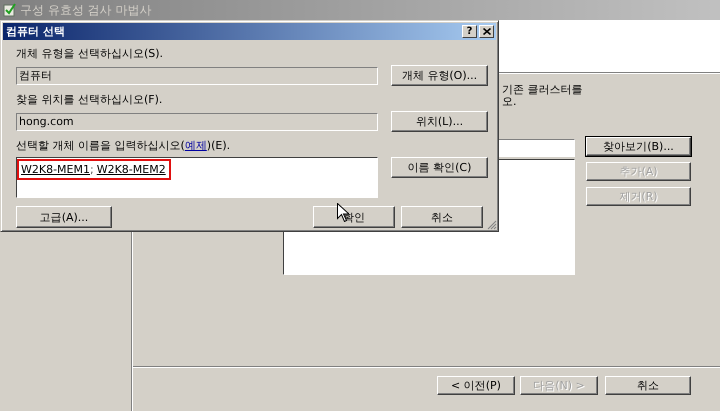 The height and width of the screenshot is (411, 720). What do you see at coordinates (510, 102) in the screenshot?
I see `instruction-text: 오.` at bounding box center [510, 102].